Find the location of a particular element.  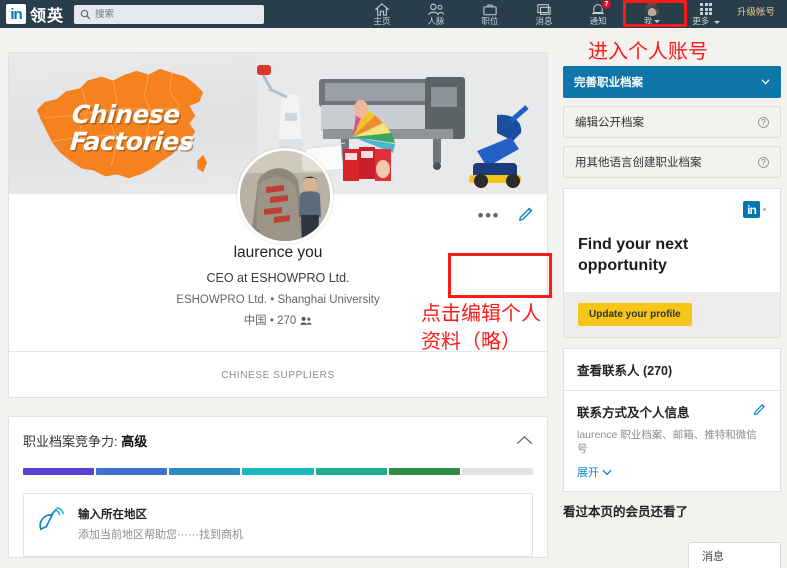

connections-row: 查看联系人 (270) is located at coordinates (672, 369).